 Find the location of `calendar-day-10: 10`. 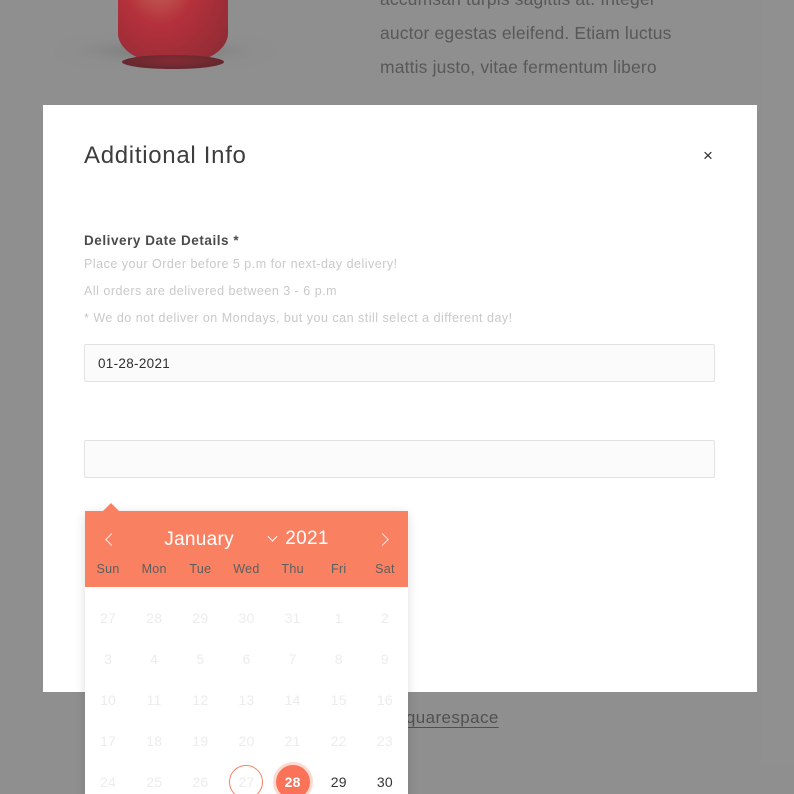

calendar-day-10: 10 is located at coordinates (108, 699).